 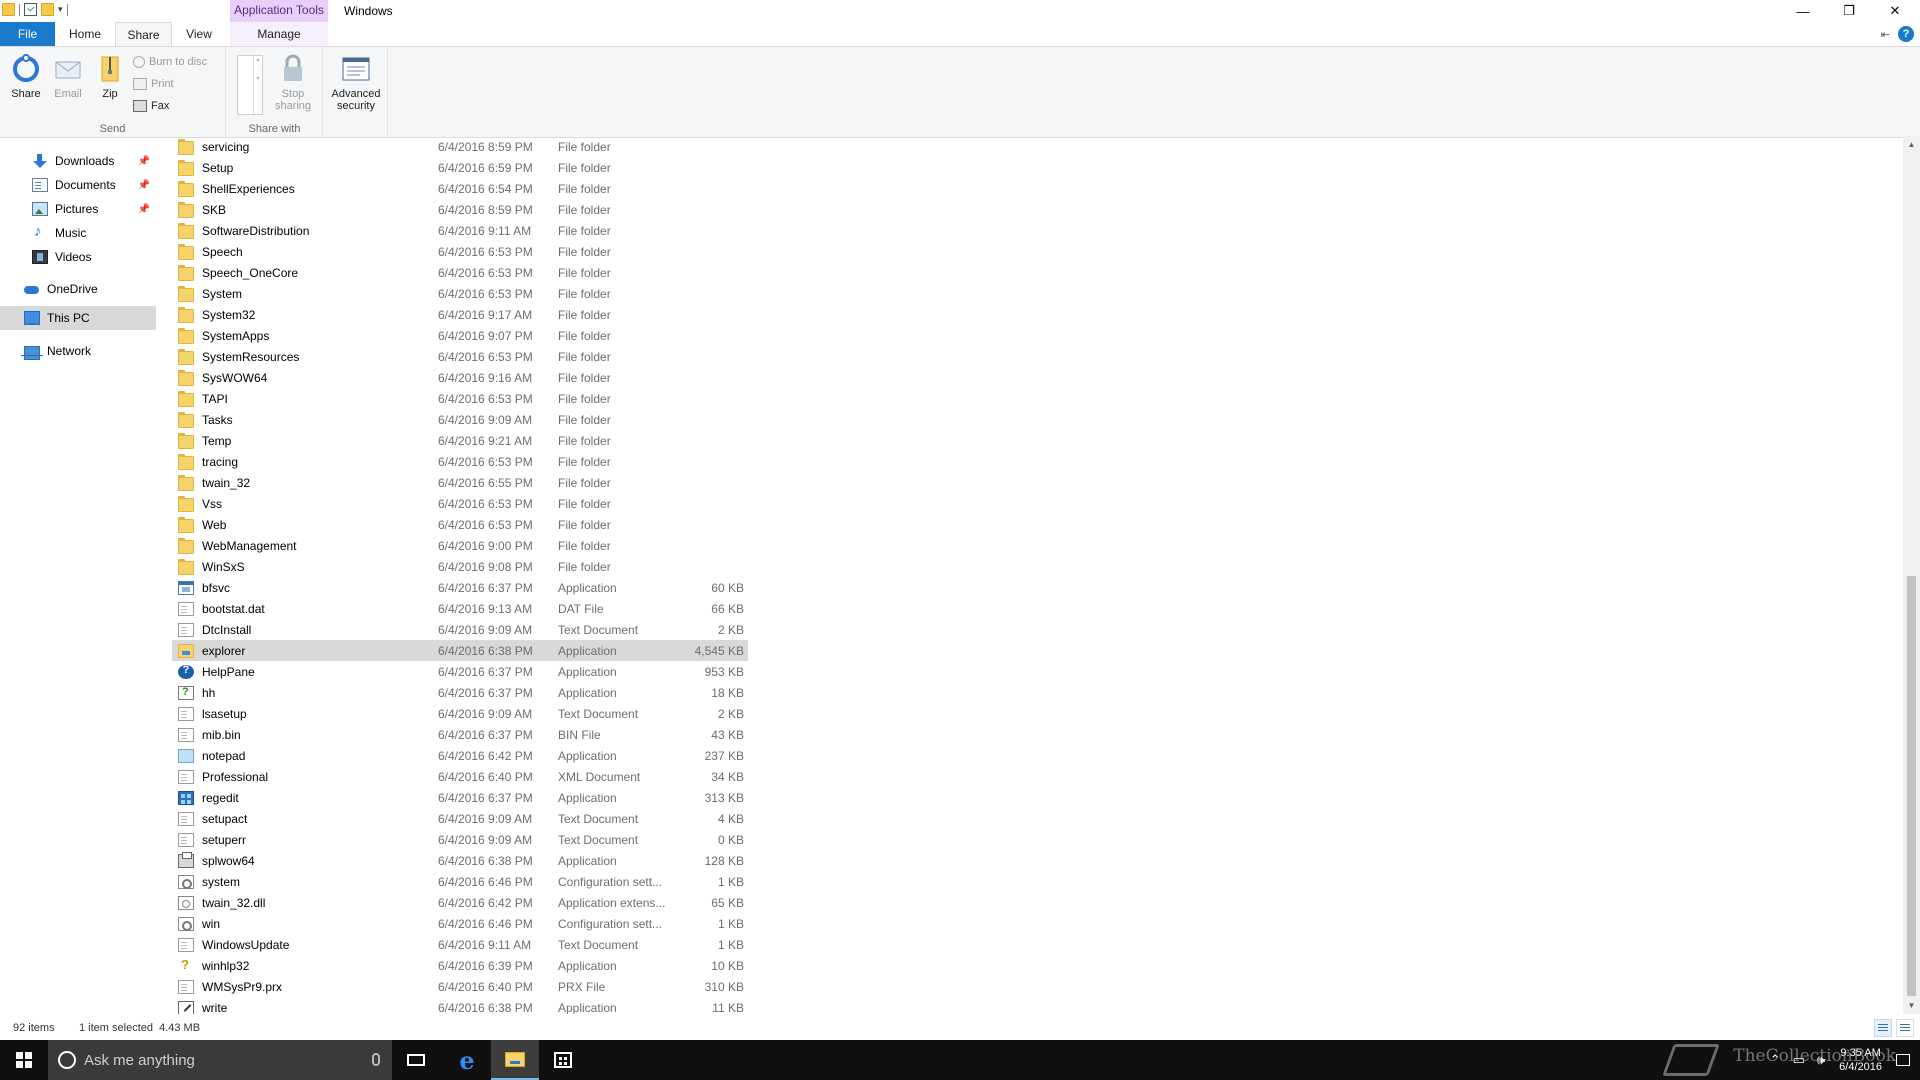 What do you see at coordinates (460, 209) in the screenshot?
I see `file-row: SKB 6/4/2016 8:59 PM File folder` at bounding box center [460, 209].